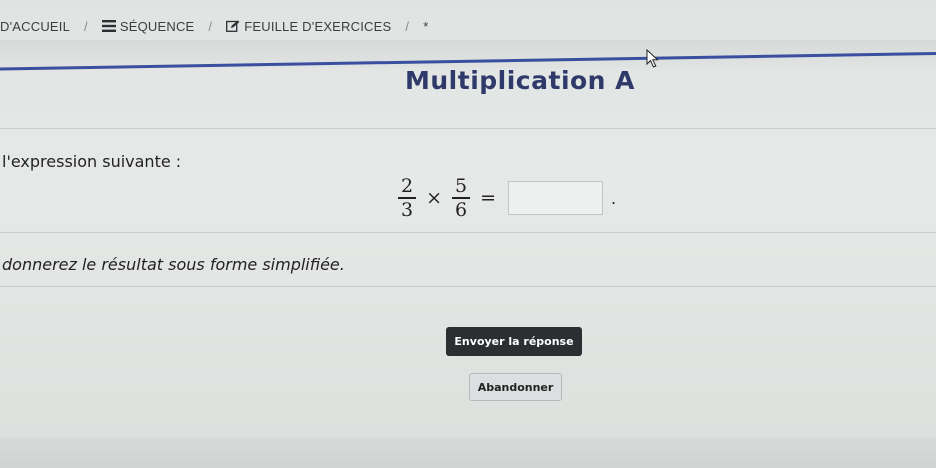  Describe the element at coordinates (108, 26) in the screenshot. I see `list-icon` at that location.